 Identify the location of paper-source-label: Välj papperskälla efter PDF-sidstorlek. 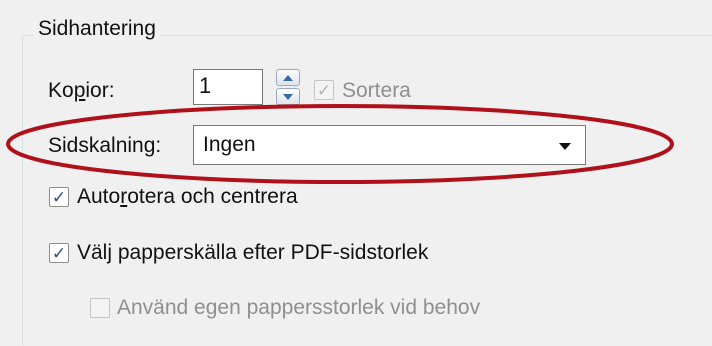
(252, 253).